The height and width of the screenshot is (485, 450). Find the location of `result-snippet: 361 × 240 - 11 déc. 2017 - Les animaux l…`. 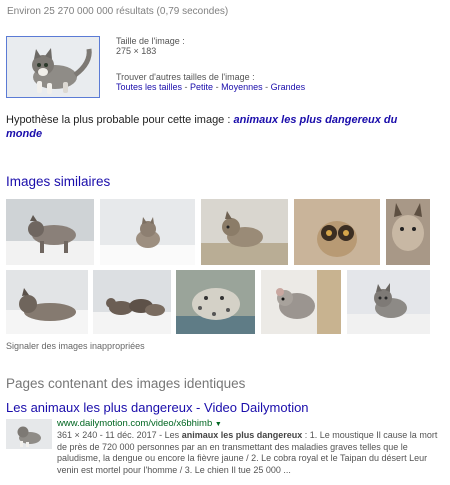

result-snippet: 361 × 240 - 11 déc. 2017 - Les animaux l… is located at coordinates (249, 453).